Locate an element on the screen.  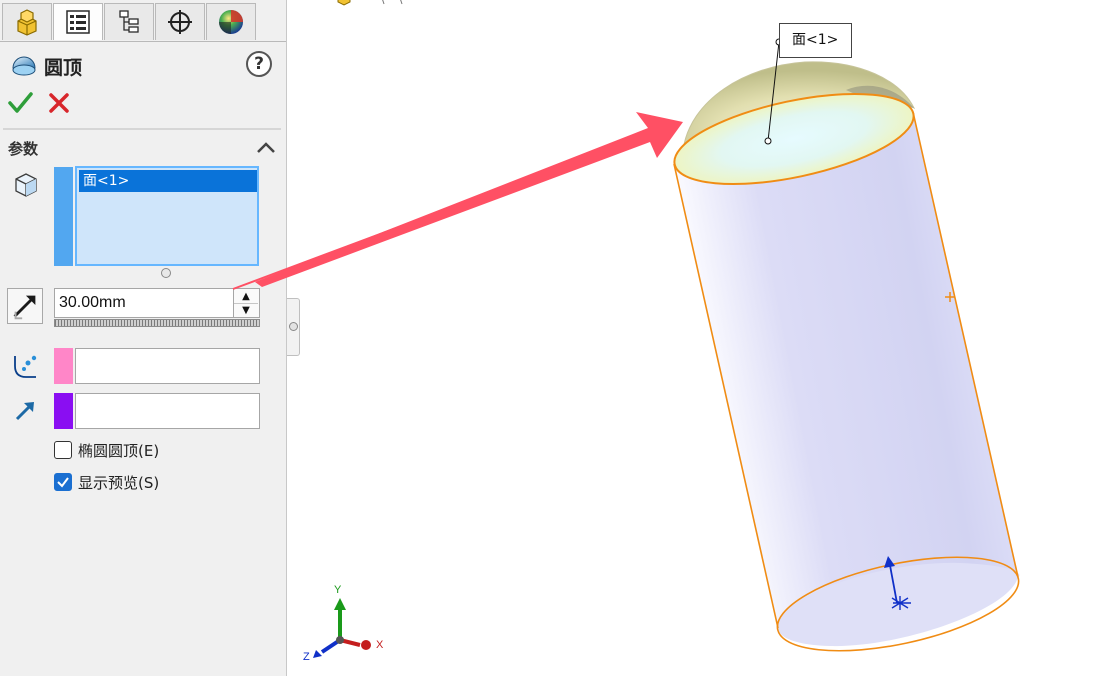
triad-x-label: X is located at coordinates (380, 645).